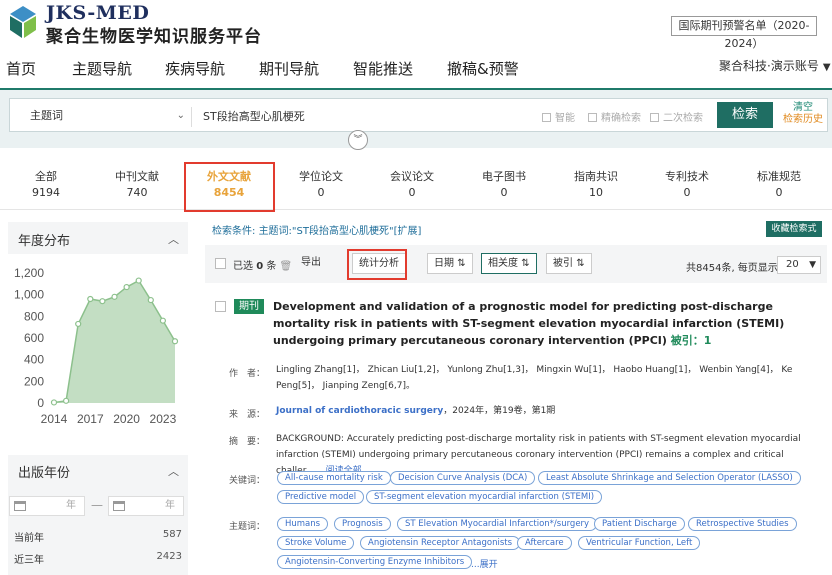  Describe the element at coordinates (98, 238) in the screenshot. I see `year-distribution-header: 年度分布 ︿` at that location.